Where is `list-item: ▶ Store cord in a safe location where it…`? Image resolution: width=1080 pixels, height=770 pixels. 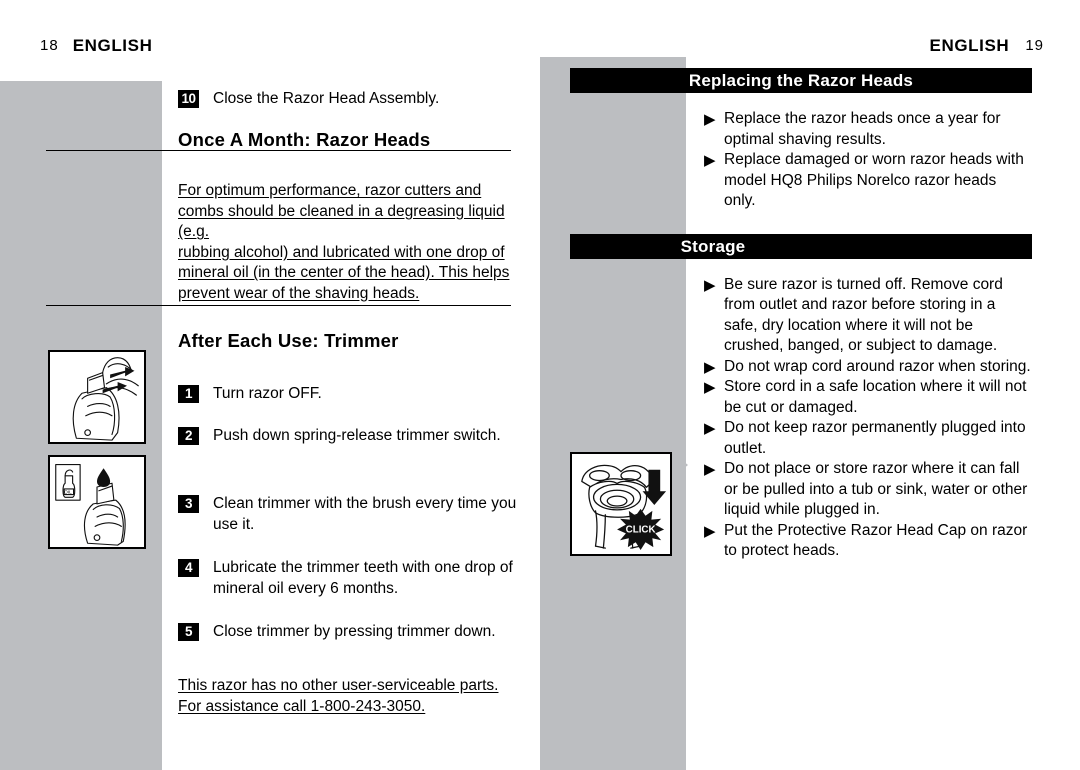
list-item: ▶ Store cord in a safe location where it… is located at coordinates (866, 397).